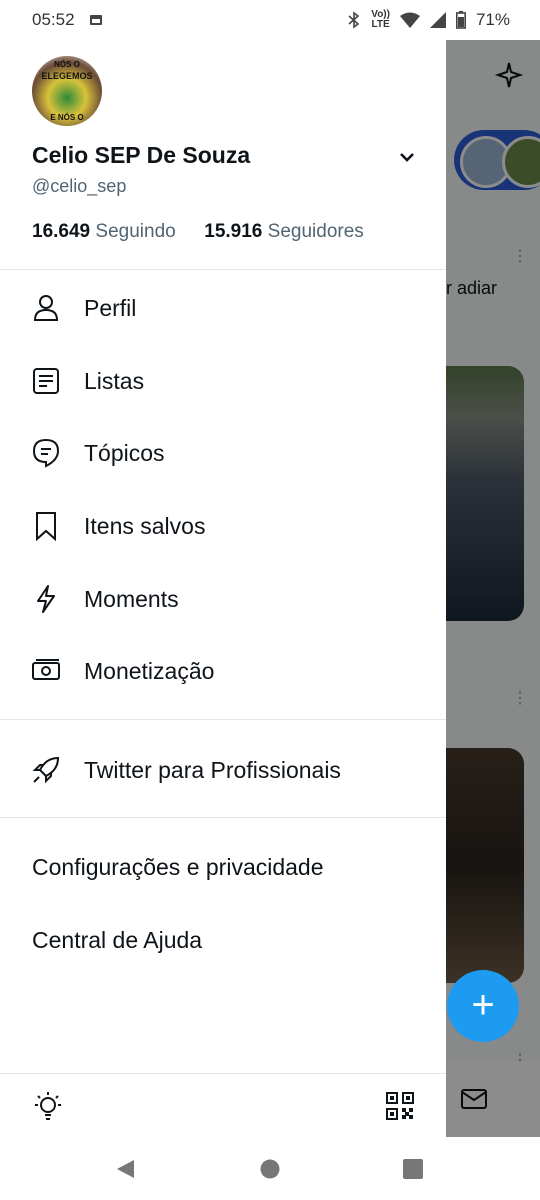  Describe the element at coordinates (400, 1106) in the screenshot. I see `qr-code-icon` at that location.